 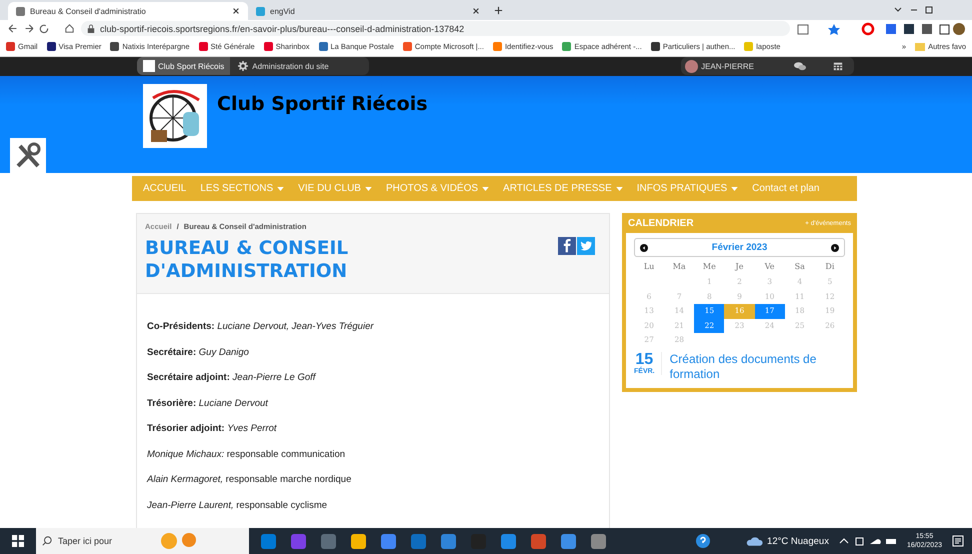 I want to click on admin-link: Administration du site, so click(x=299, y=66).